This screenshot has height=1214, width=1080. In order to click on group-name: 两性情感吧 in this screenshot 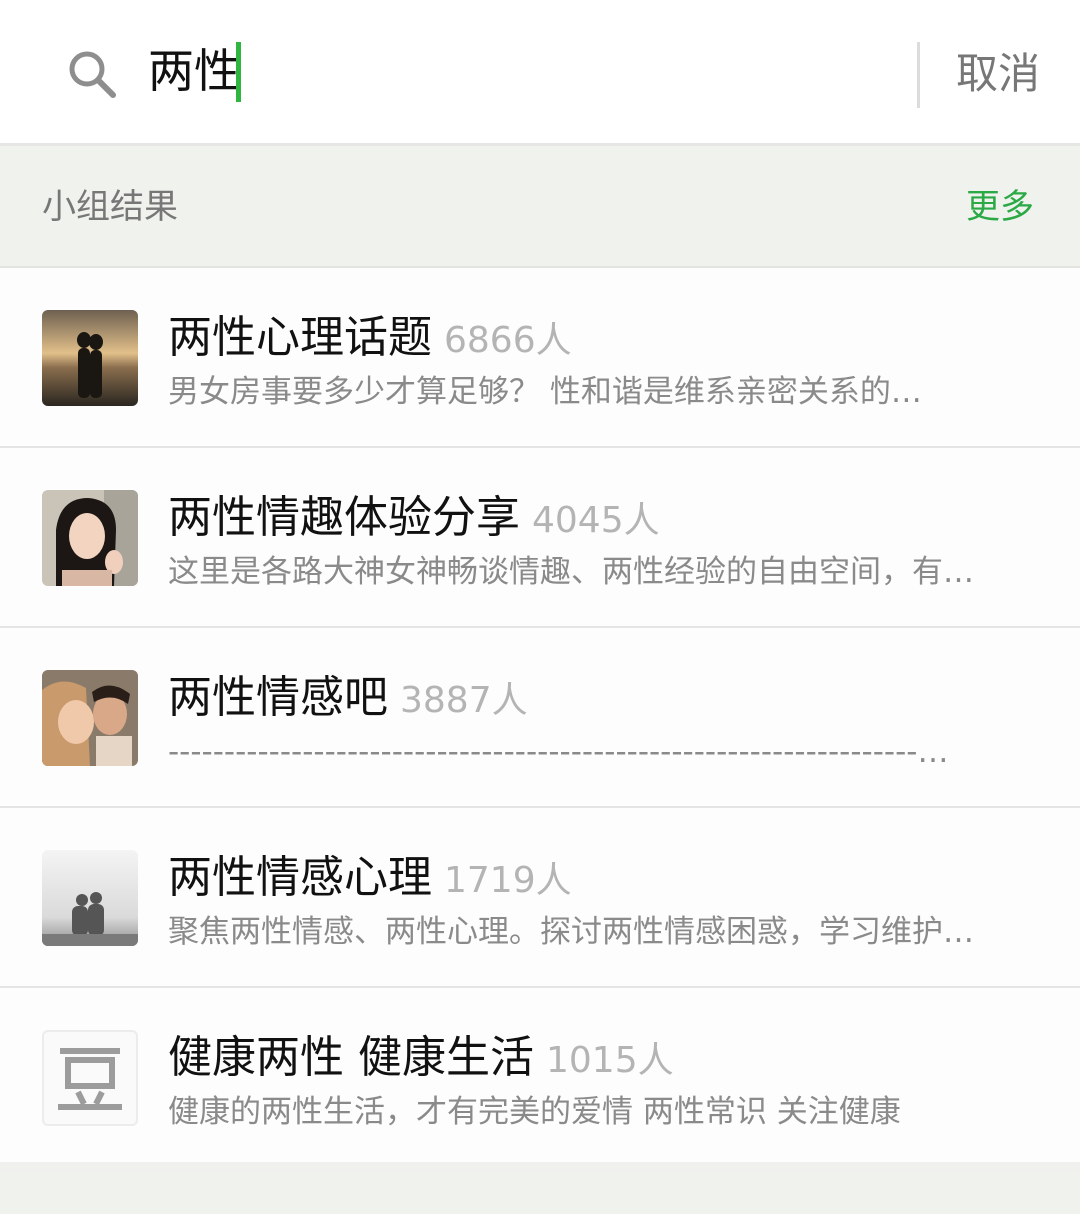, I will do `click(278, 697)`.